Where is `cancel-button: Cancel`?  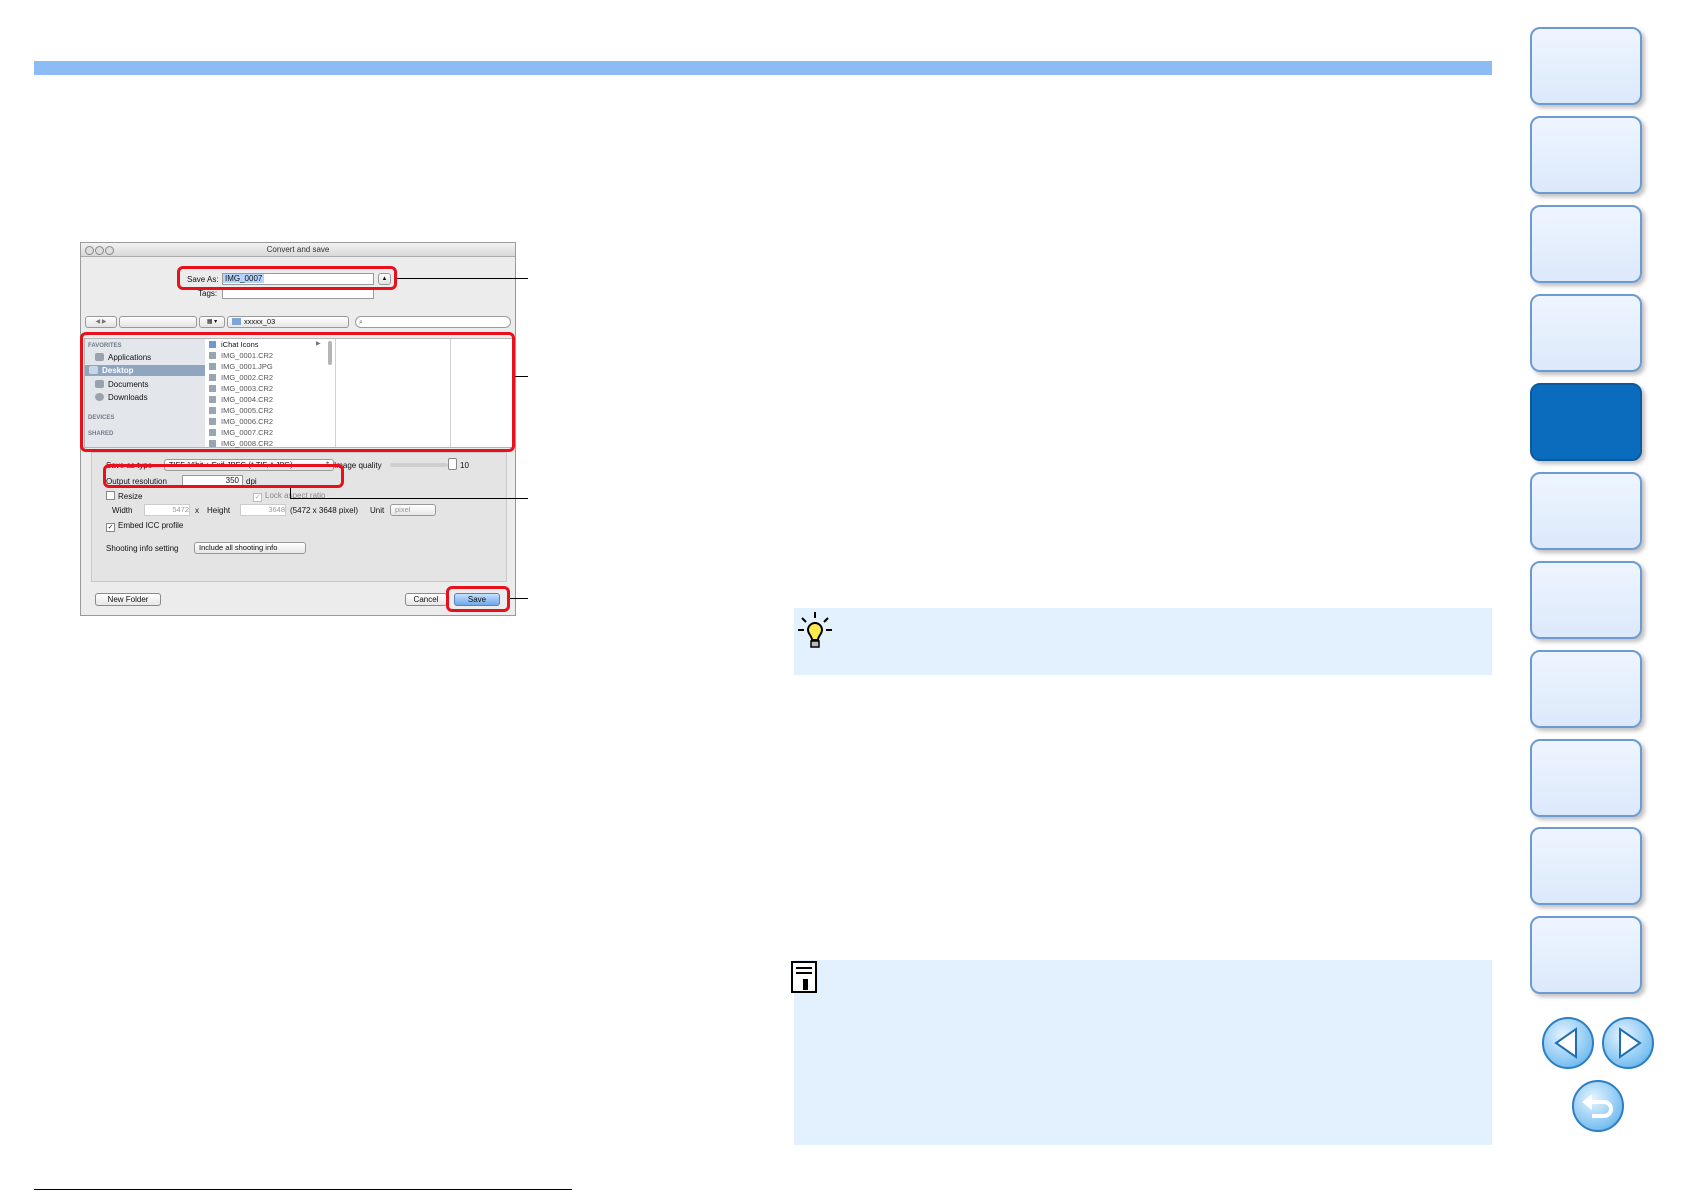
cancel-button: Cancel is located at coordinates (426, 599).